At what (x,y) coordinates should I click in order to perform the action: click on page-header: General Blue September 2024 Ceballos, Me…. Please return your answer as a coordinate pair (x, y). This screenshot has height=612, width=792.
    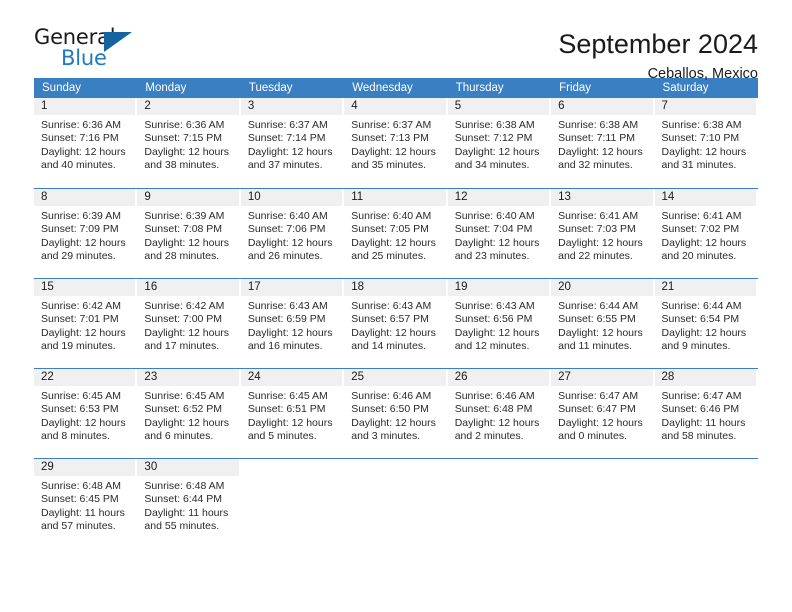
    Looking at the image, I should click on (396, 41).